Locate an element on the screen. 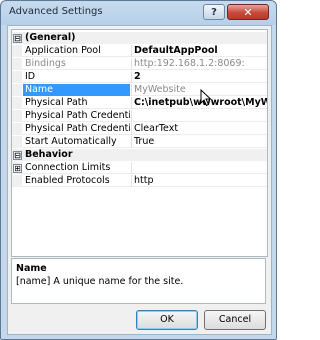  property-row-enabled-protocols: Enabled Protocols http is located at coordinates (139, 181).